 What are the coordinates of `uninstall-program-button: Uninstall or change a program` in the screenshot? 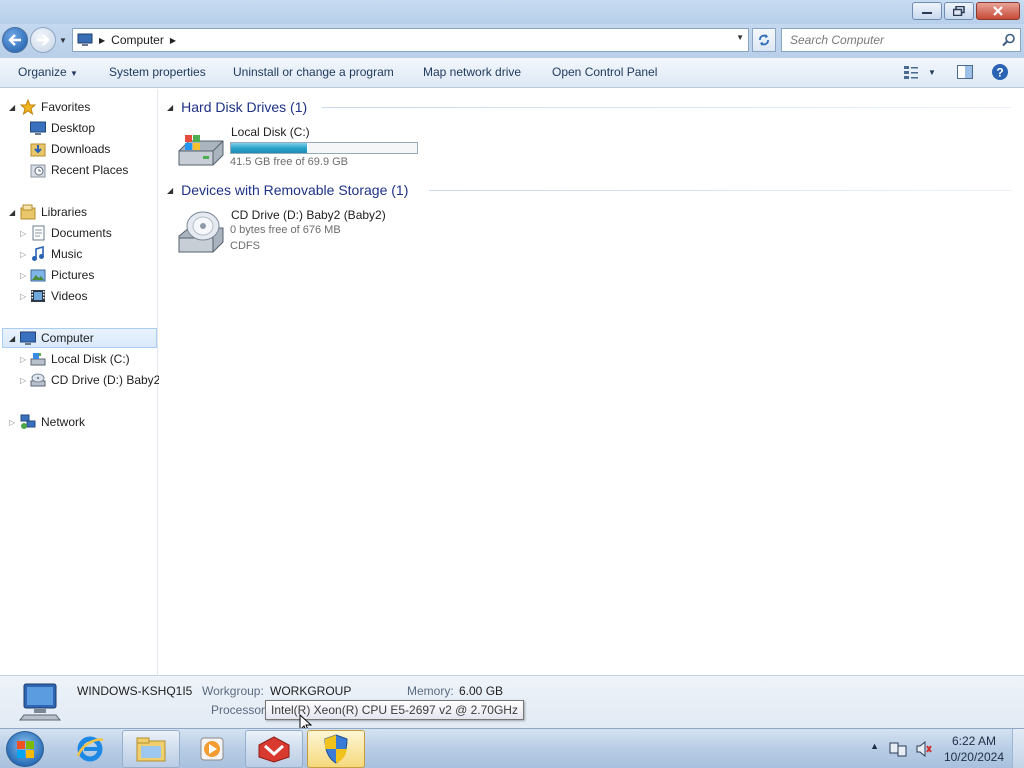 It's located at (313, 72).